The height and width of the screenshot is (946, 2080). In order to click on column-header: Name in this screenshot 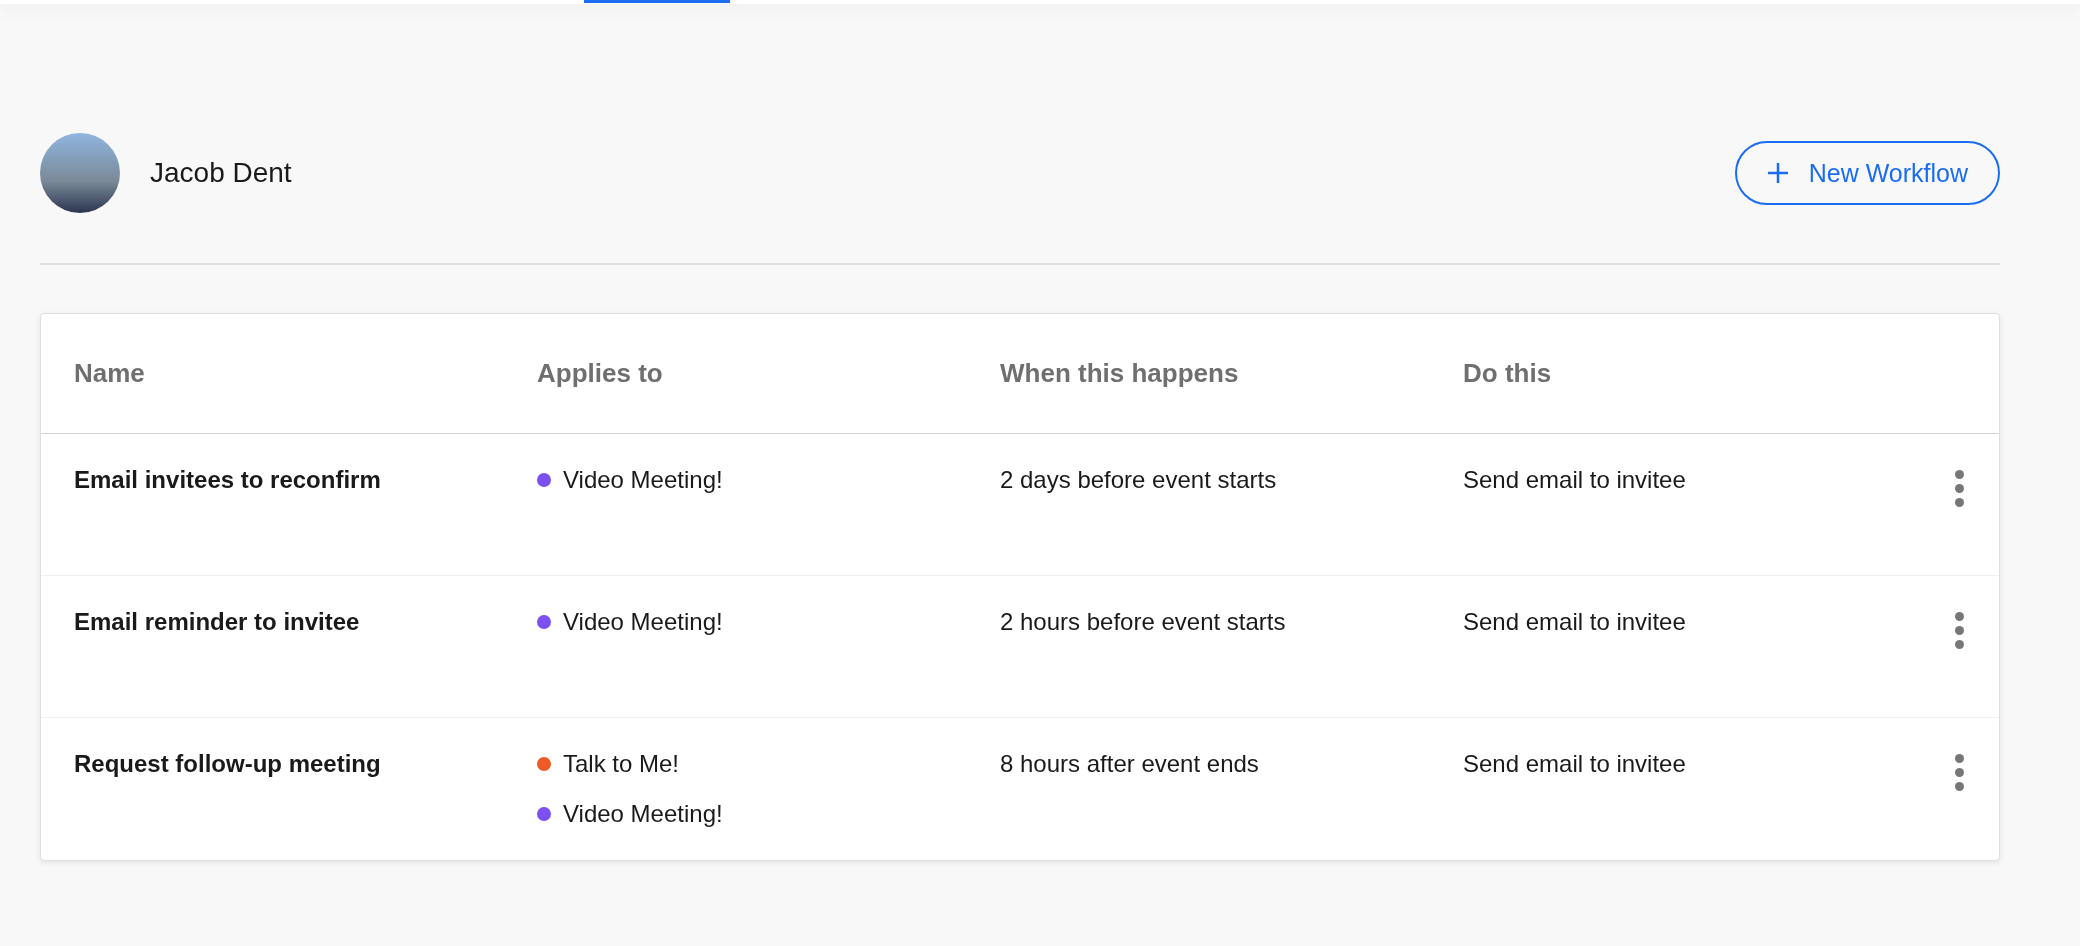, I will do `click(110, 373)`.